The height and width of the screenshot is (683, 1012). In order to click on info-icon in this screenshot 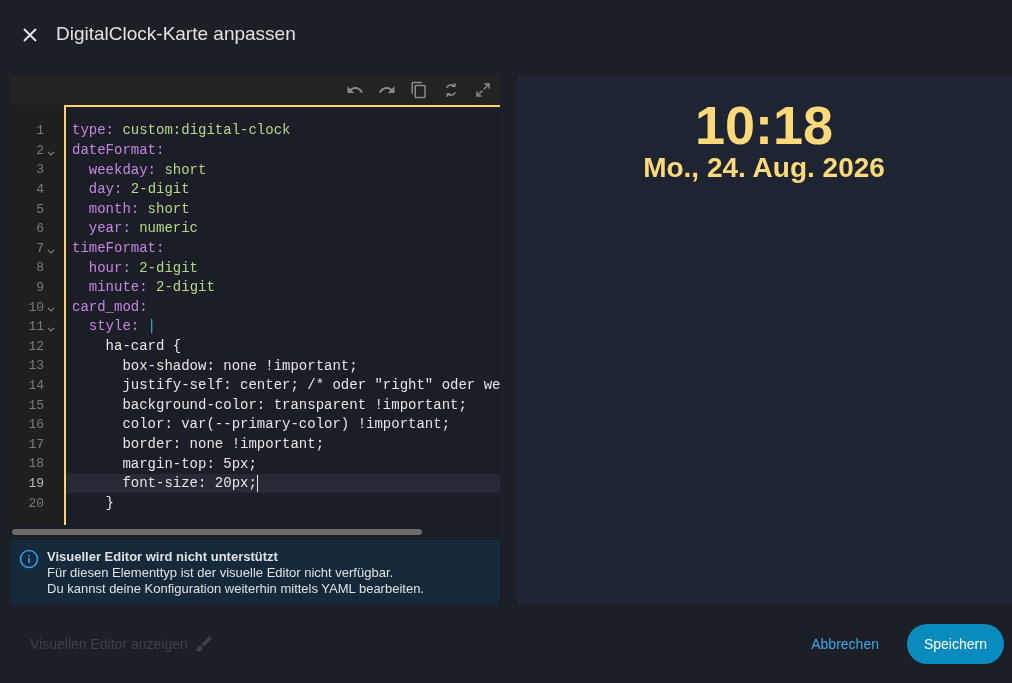, I will do `click(29, 559)`.